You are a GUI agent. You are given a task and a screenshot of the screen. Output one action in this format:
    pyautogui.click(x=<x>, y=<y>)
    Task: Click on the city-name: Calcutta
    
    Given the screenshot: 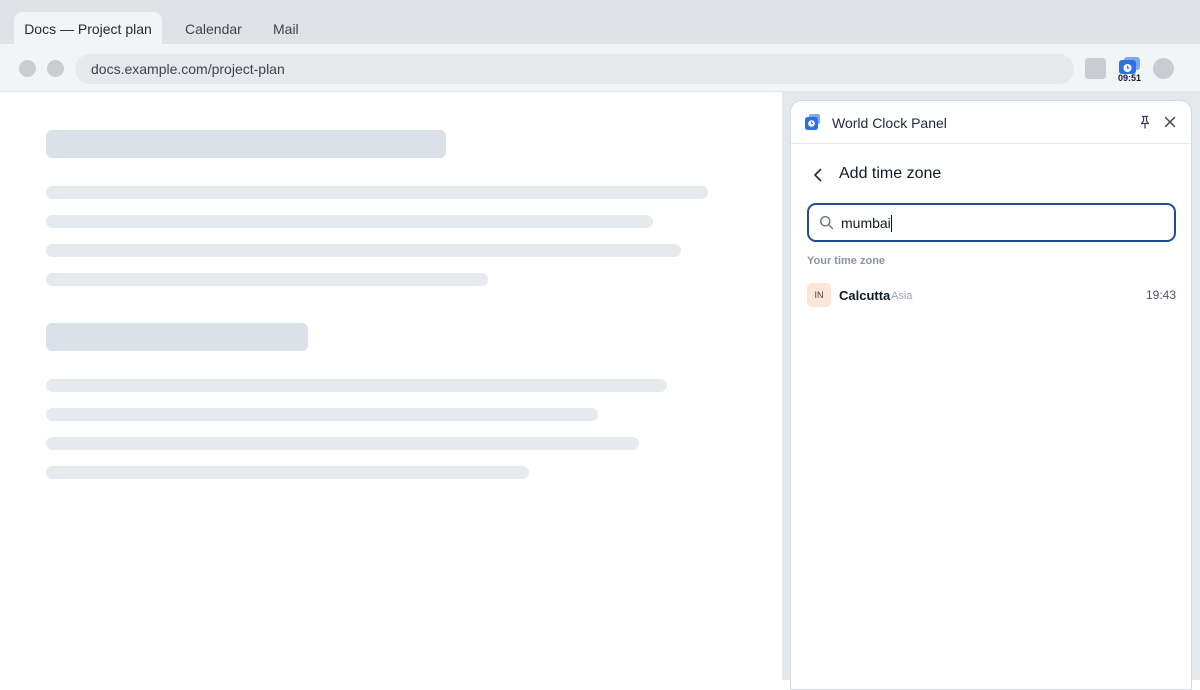 What is the action you would take?
    pyautogui.click(x=865, y=295)
    